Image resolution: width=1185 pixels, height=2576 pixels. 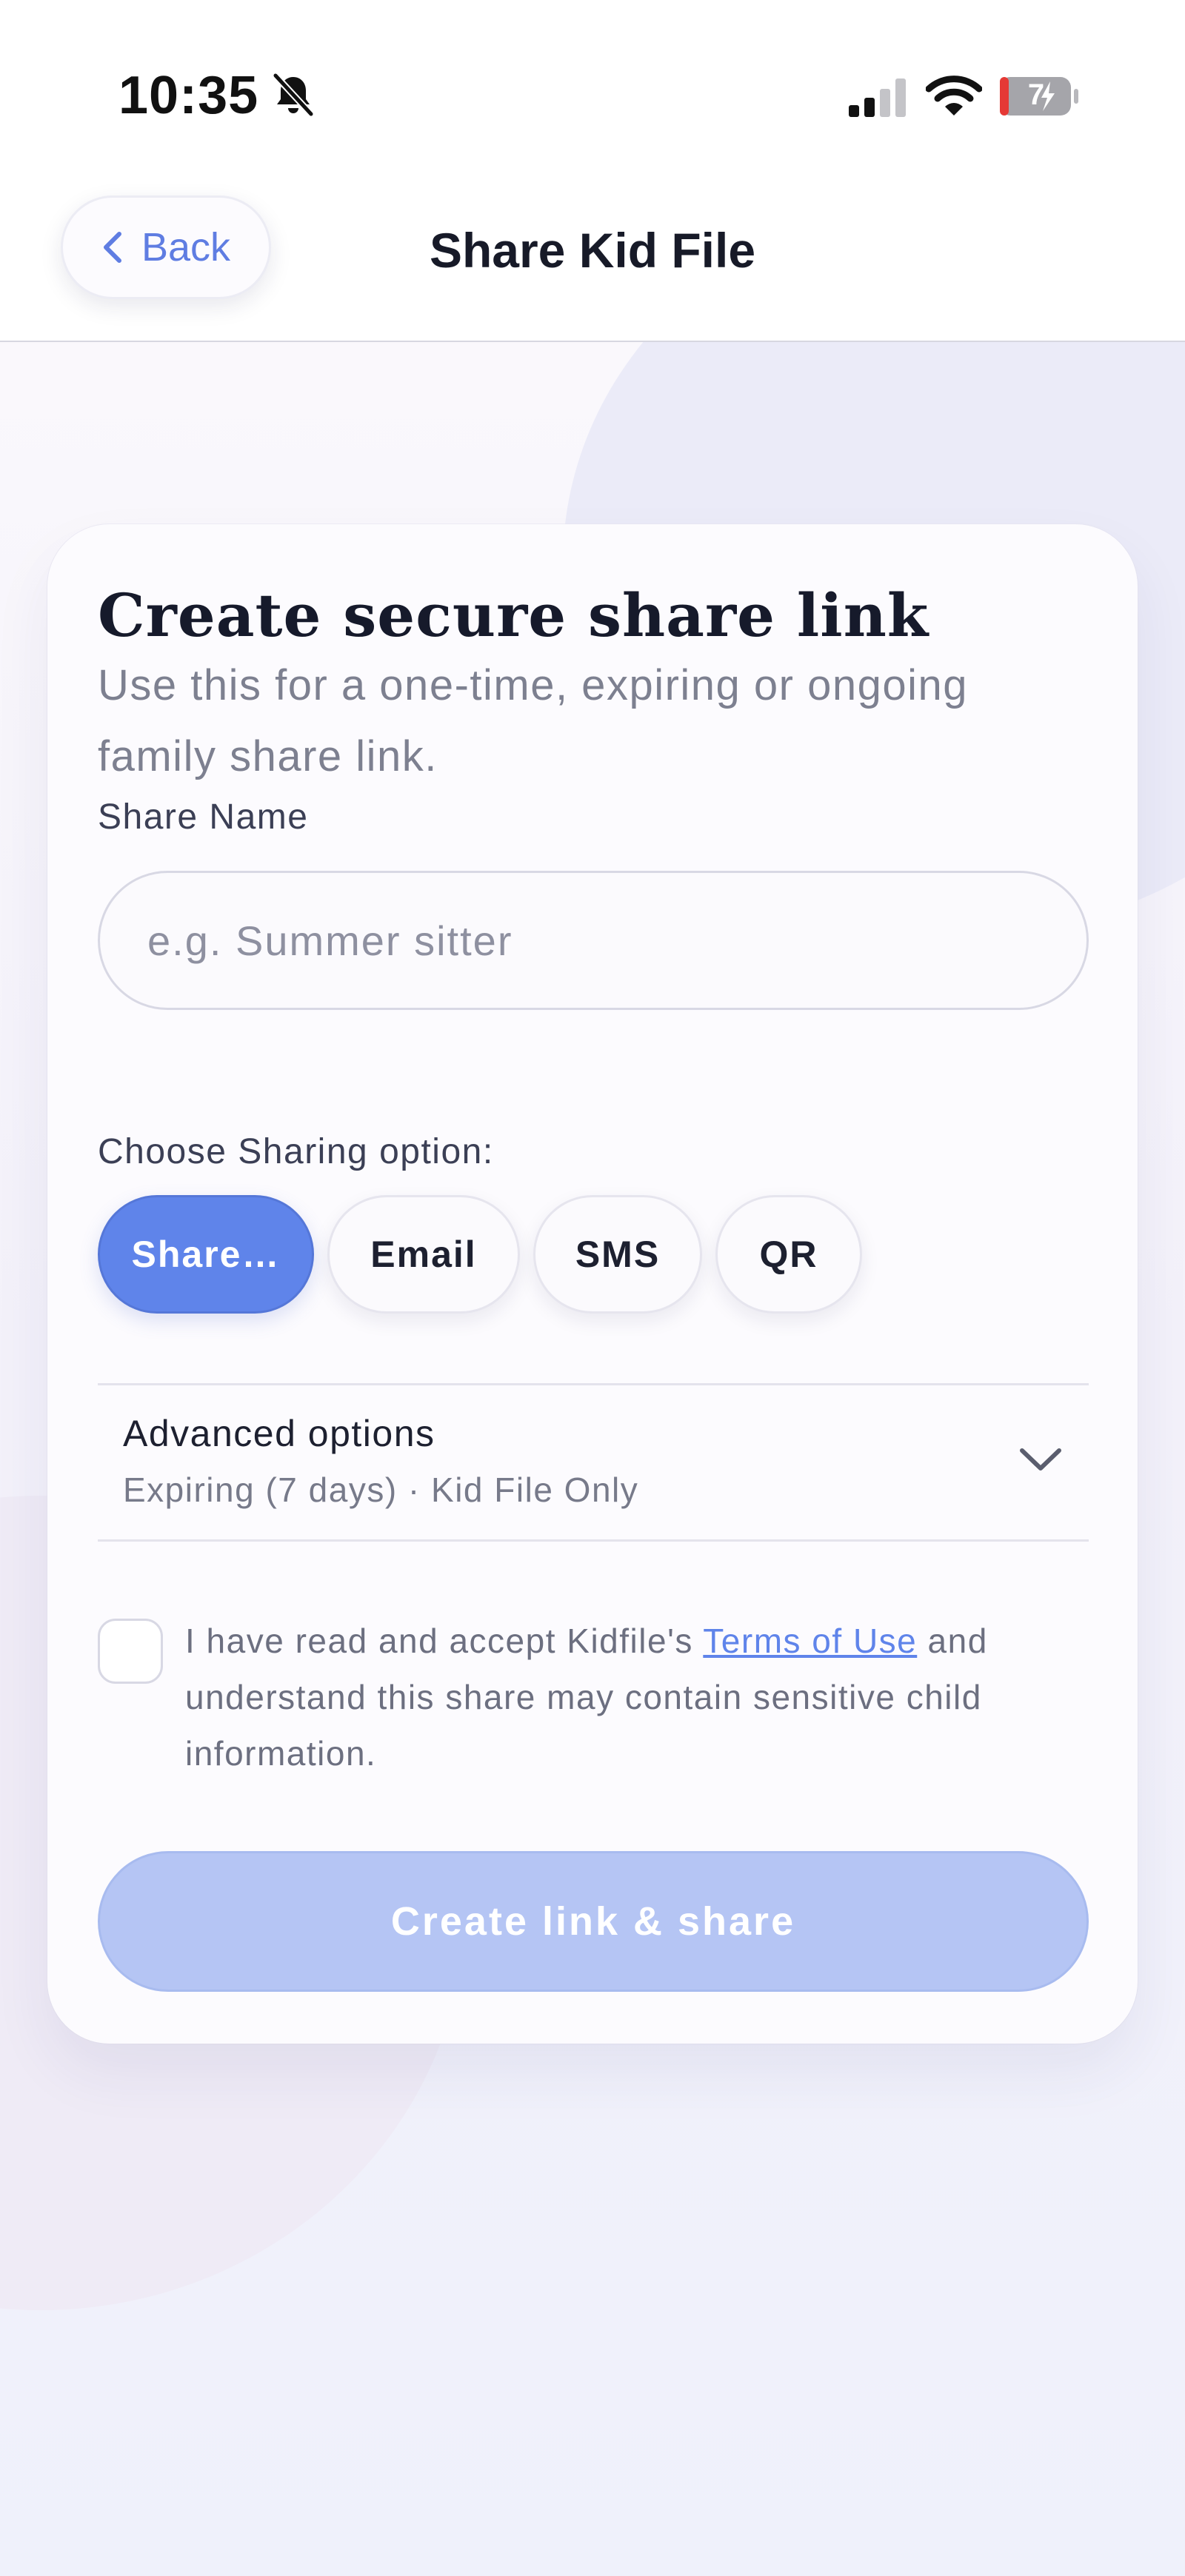 I want to click on status-bar: 10:35 7, so click(x=592, y=89).